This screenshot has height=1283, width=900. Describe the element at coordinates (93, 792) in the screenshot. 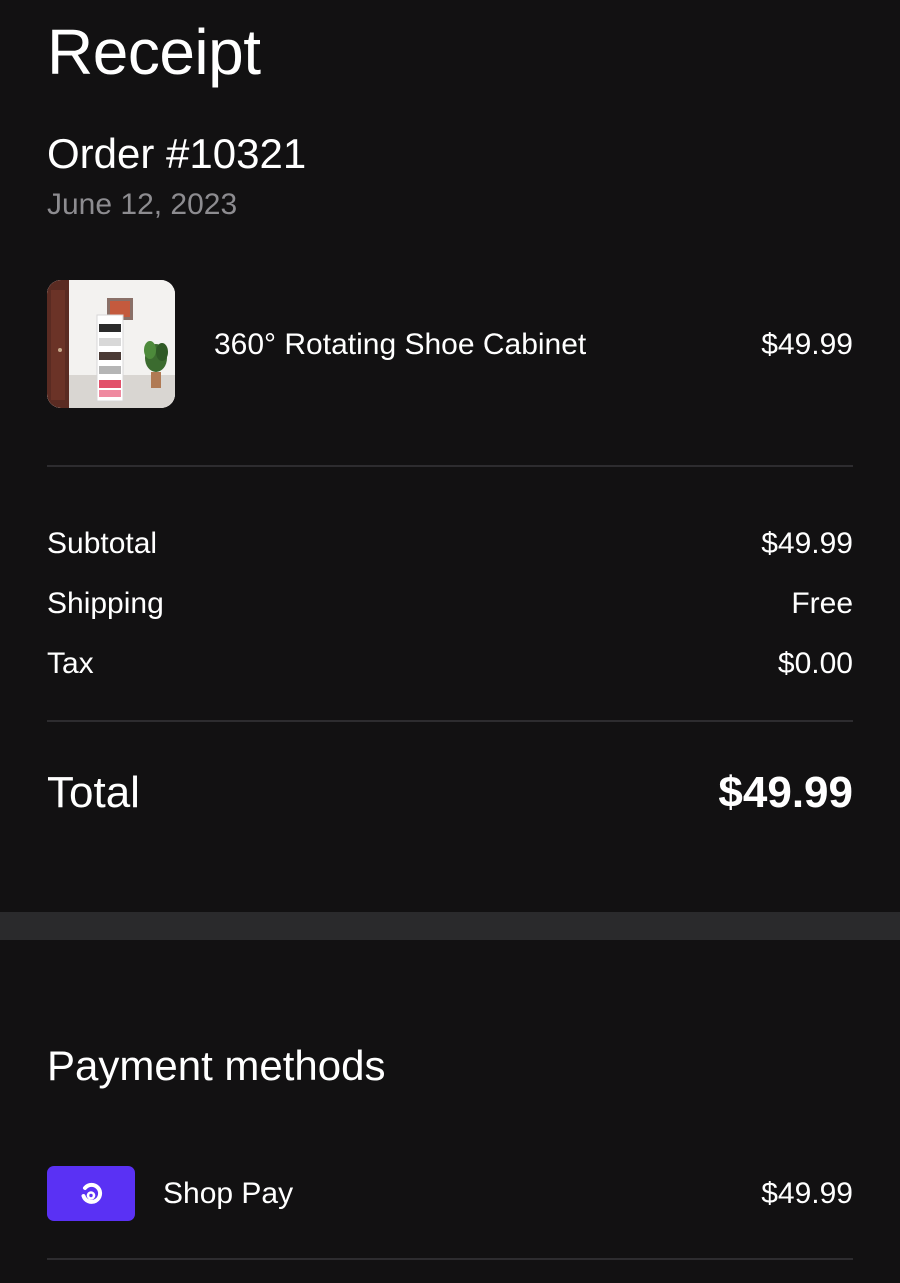

I see `total-label: Total` at that location.